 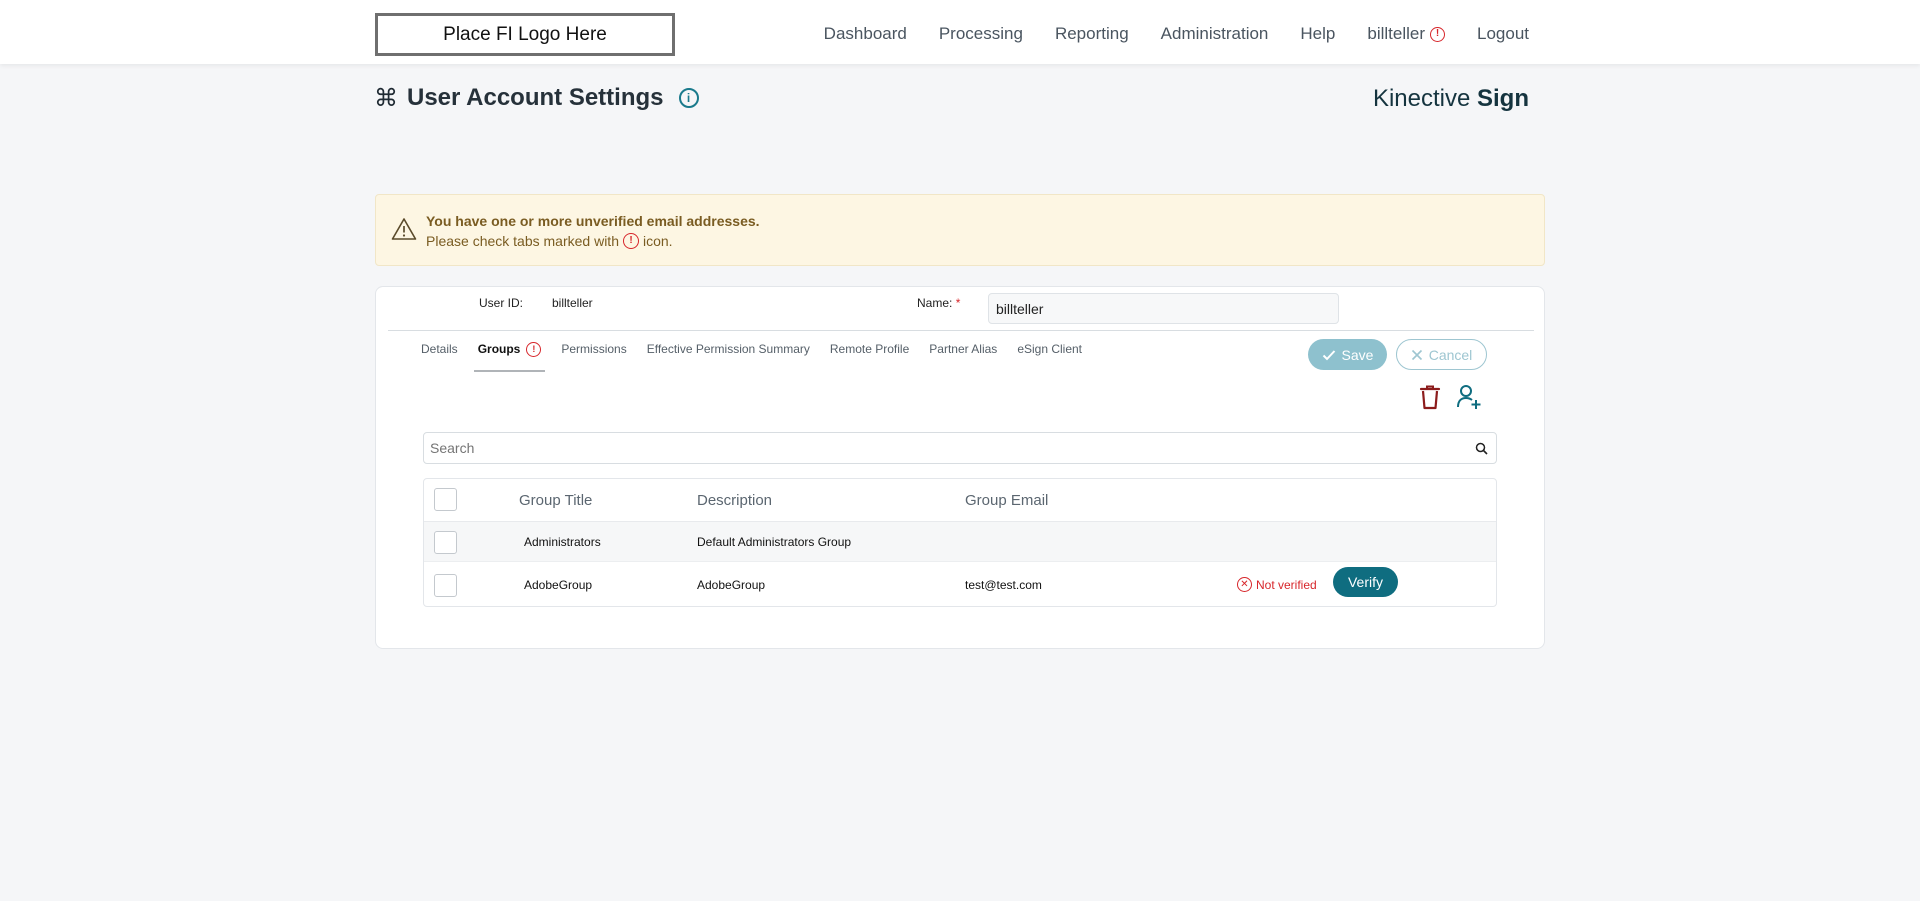 I want to click on save-button: Save, so click(x=1347, y=354).